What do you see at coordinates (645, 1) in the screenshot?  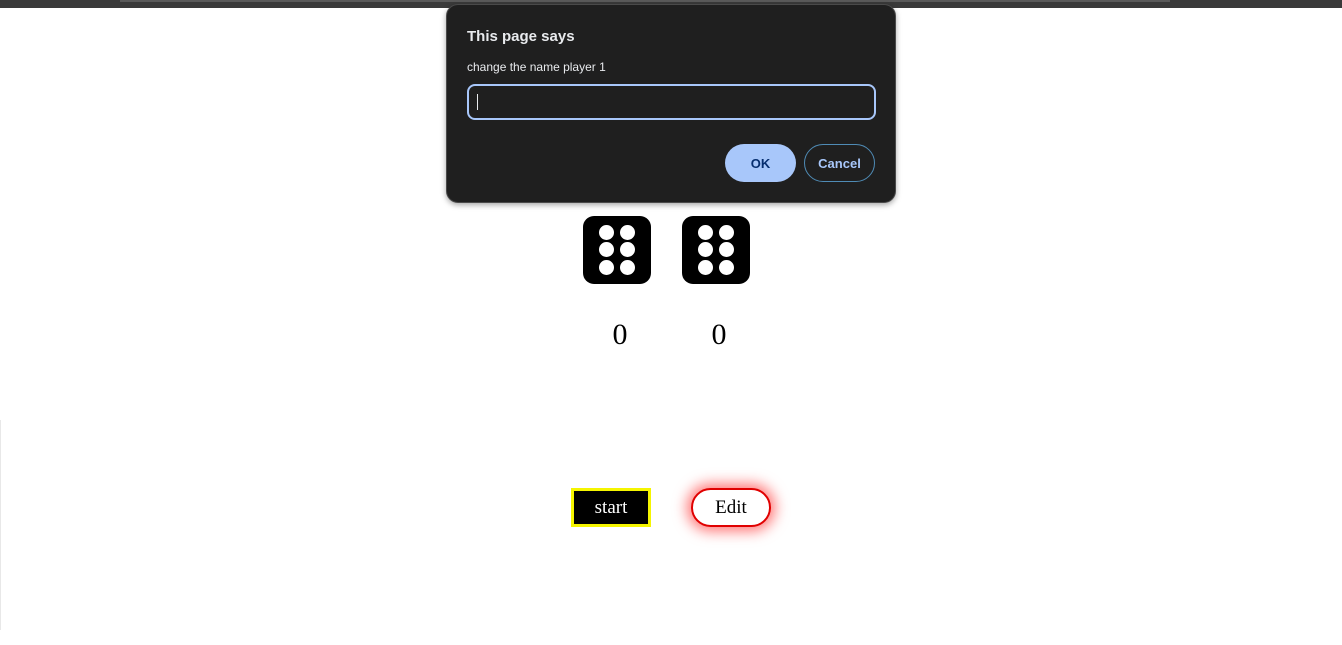 I see `browser-top-bar-strip` at bounding box center [645, 1].